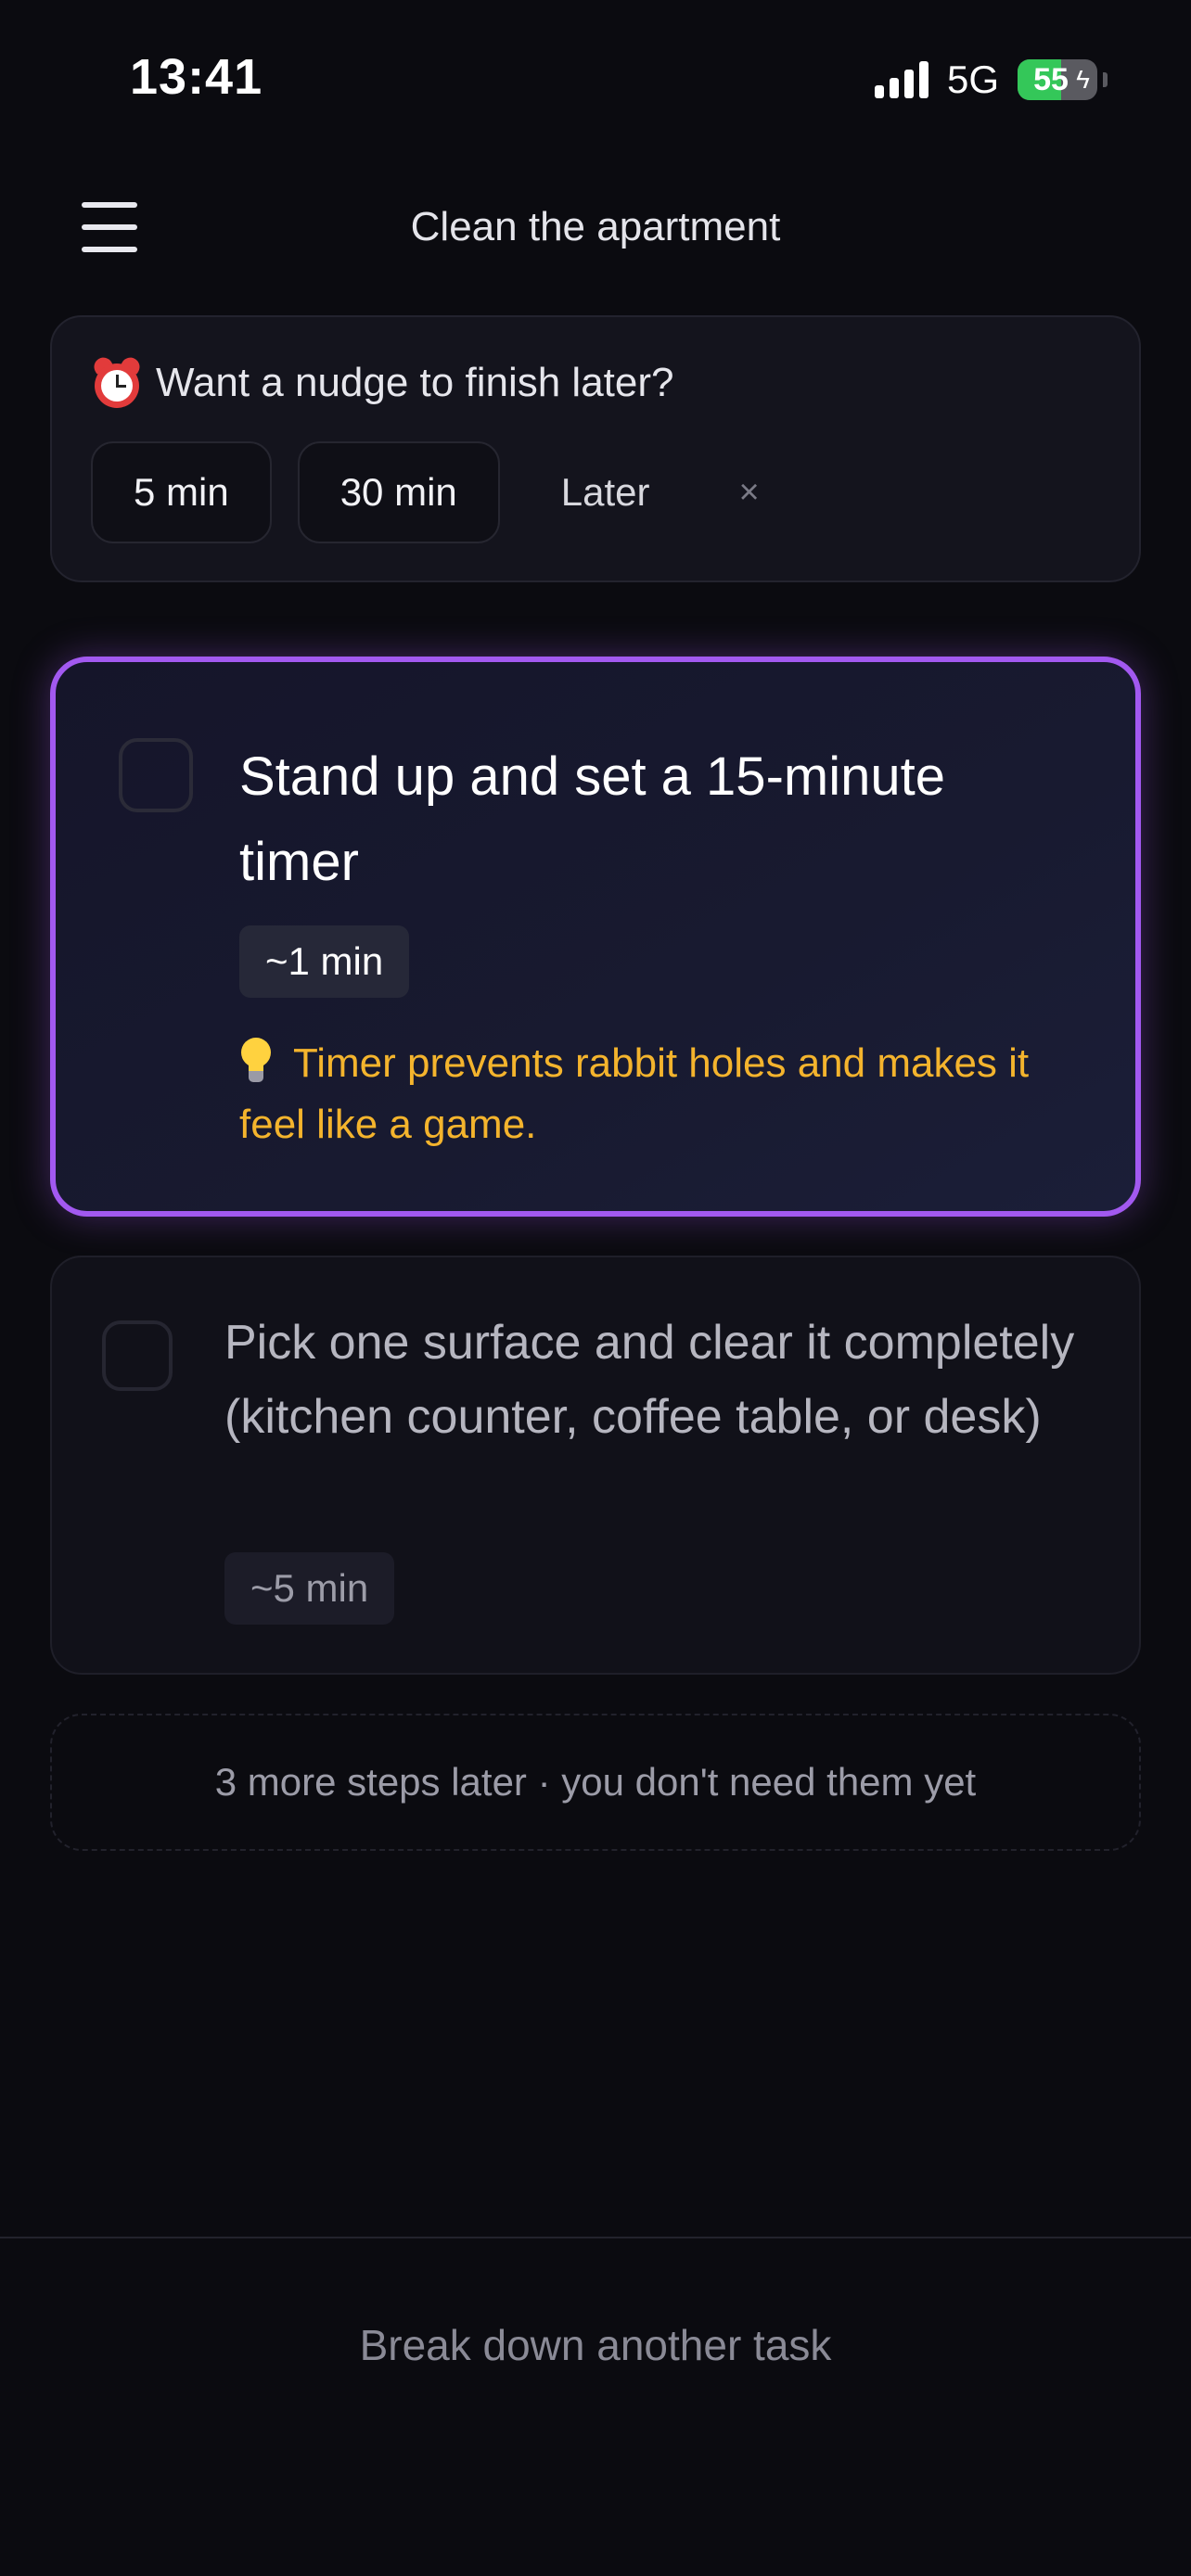 This screenshot has height=2576, width=1191. What do you see at coordinates (595, 227) in the screenshot?
I see `page-title: Clean the apartment` at bounding box center [595, 227].